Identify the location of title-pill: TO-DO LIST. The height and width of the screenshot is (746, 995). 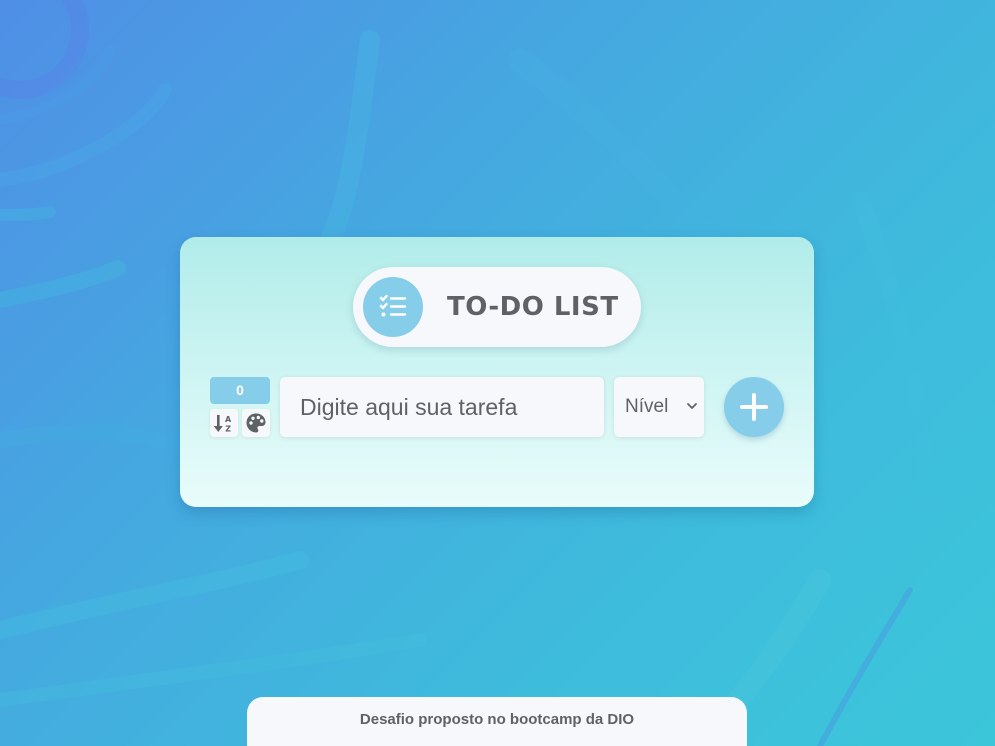
(497, 307).